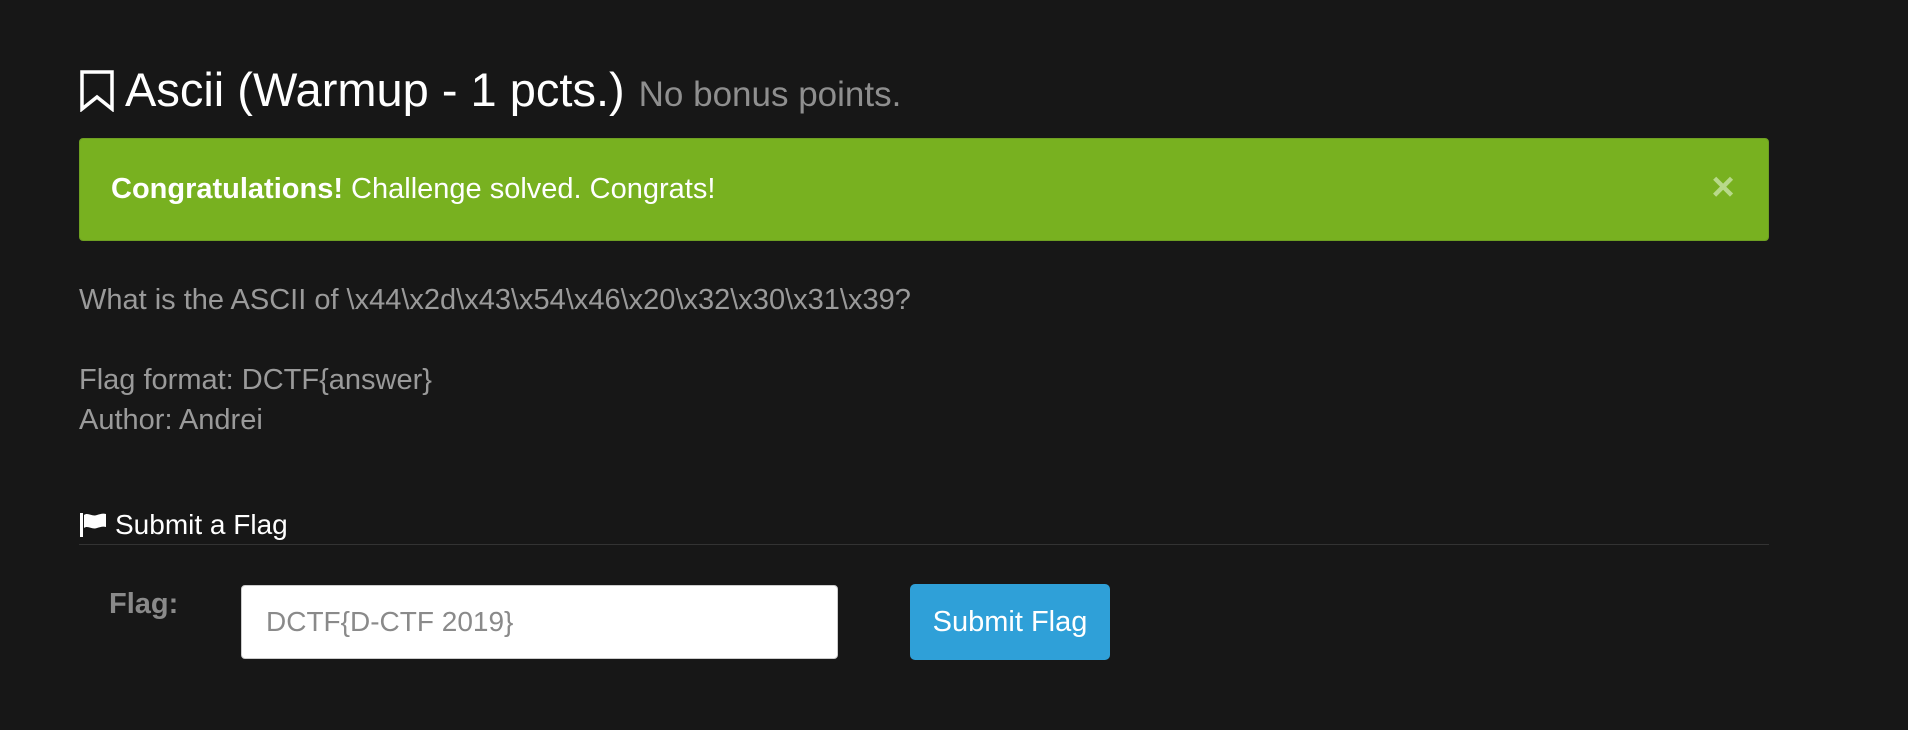  What do you see at coordinates (924, 525) in the screenshot?
I see `submit-flag-header: Submit a Flag` at bounding box center [924, 525].